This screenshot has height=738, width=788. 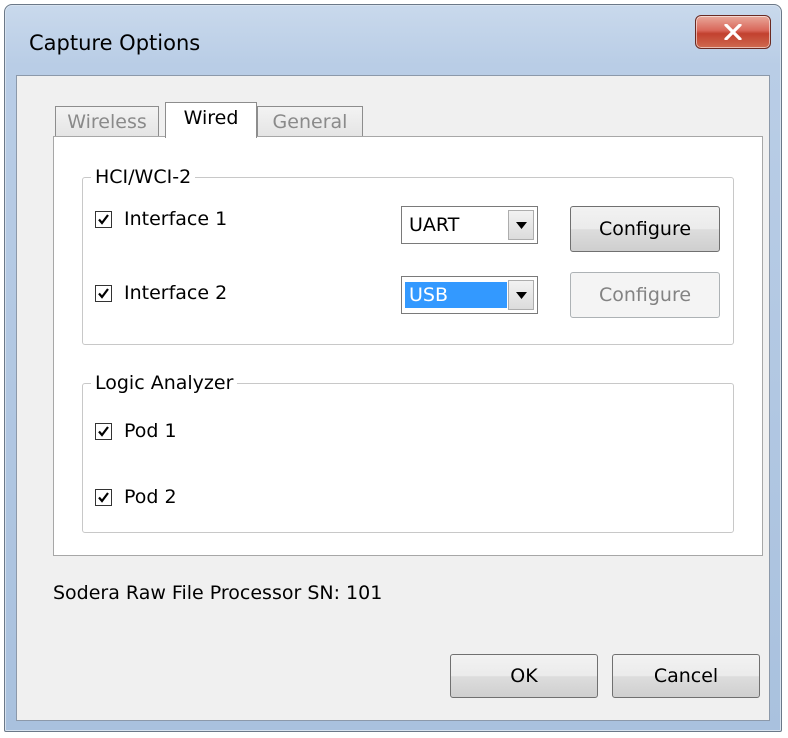 I want to click on interface-1-type-select: UART, so click(x=469, y=225).